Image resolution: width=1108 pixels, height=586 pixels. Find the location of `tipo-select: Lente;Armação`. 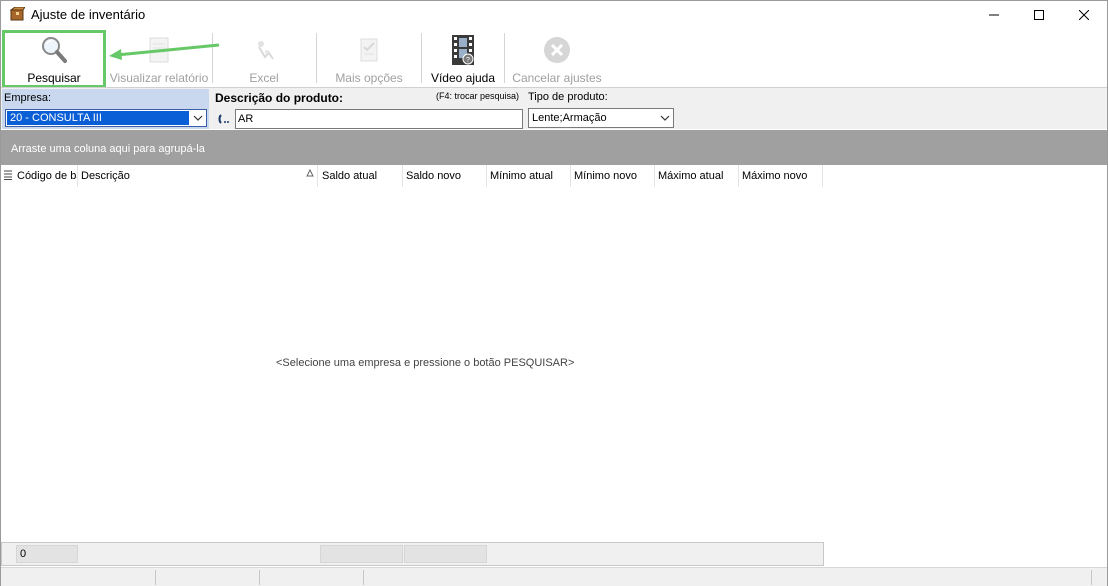

tipo-select: Lente;Armação is located at coordinates (601, 118).